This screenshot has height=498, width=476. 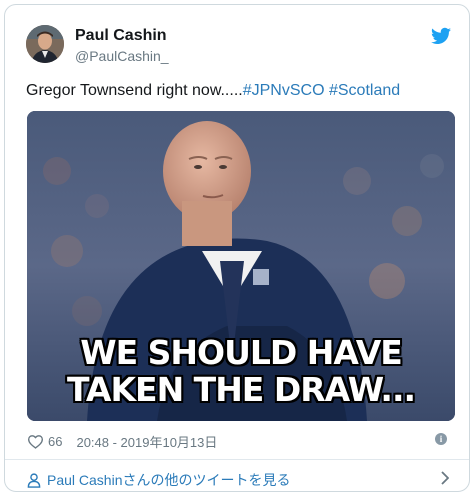 I want to click on chevron-right-icon, so click(x=444, y=478).